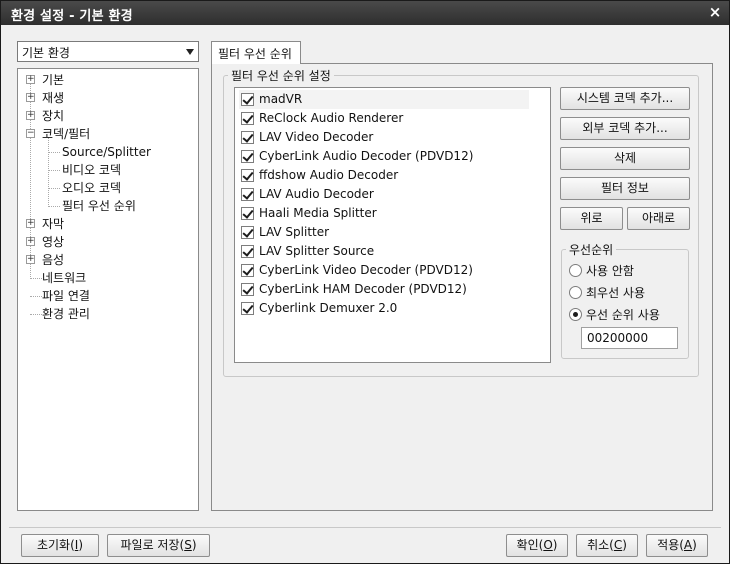  I want to click on collapse-icon: −, so click(30, 133).